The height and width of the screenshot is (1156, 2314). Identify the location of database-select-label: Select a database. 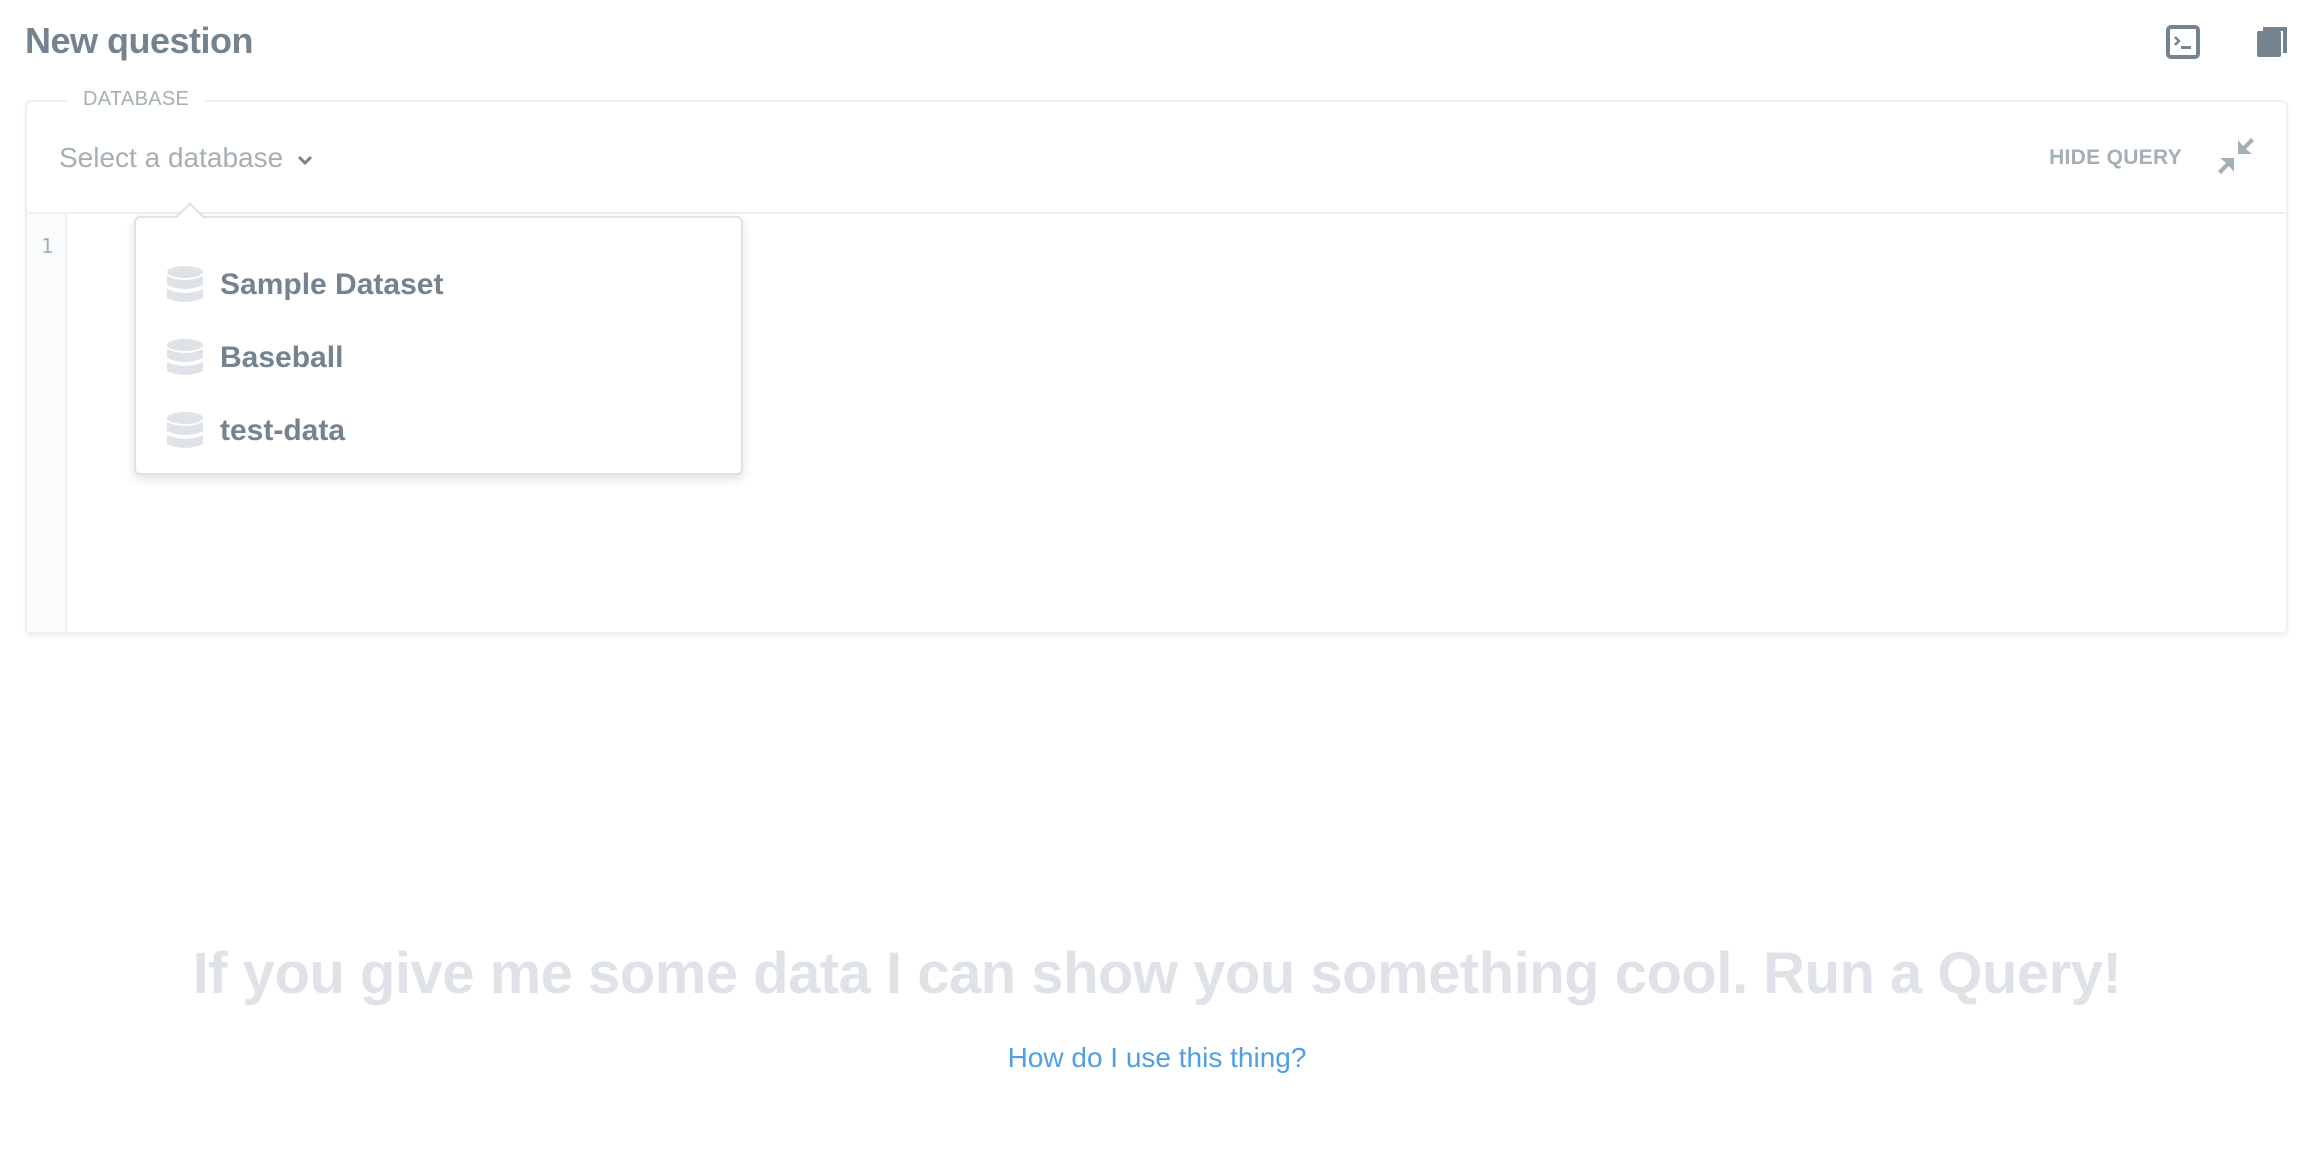
(171, 157).